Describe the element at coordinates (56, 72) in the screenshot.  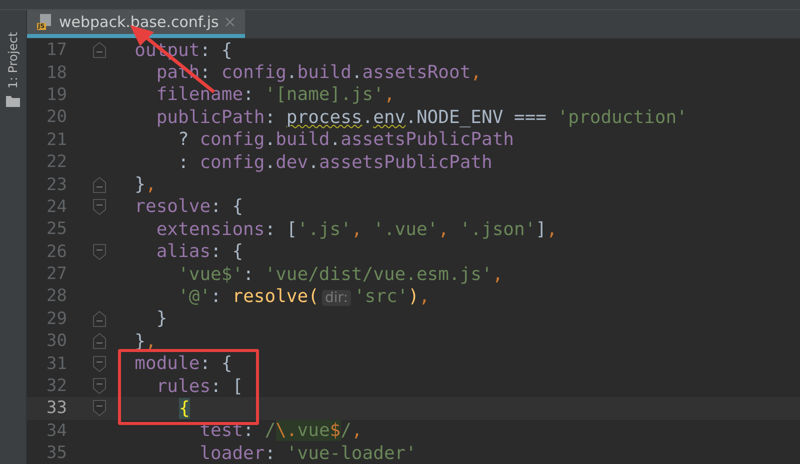
I see `line-number: 18` at that location.